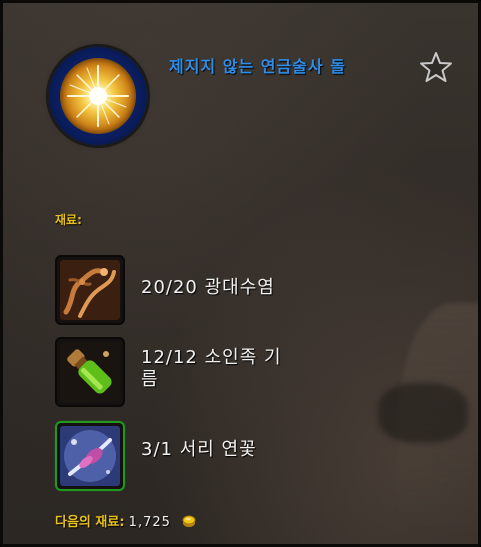  What do you see at coordinates (157, 449) in the screenshot?
I see `reagent-count-3: 3/1` at bounding box center [157, 449].